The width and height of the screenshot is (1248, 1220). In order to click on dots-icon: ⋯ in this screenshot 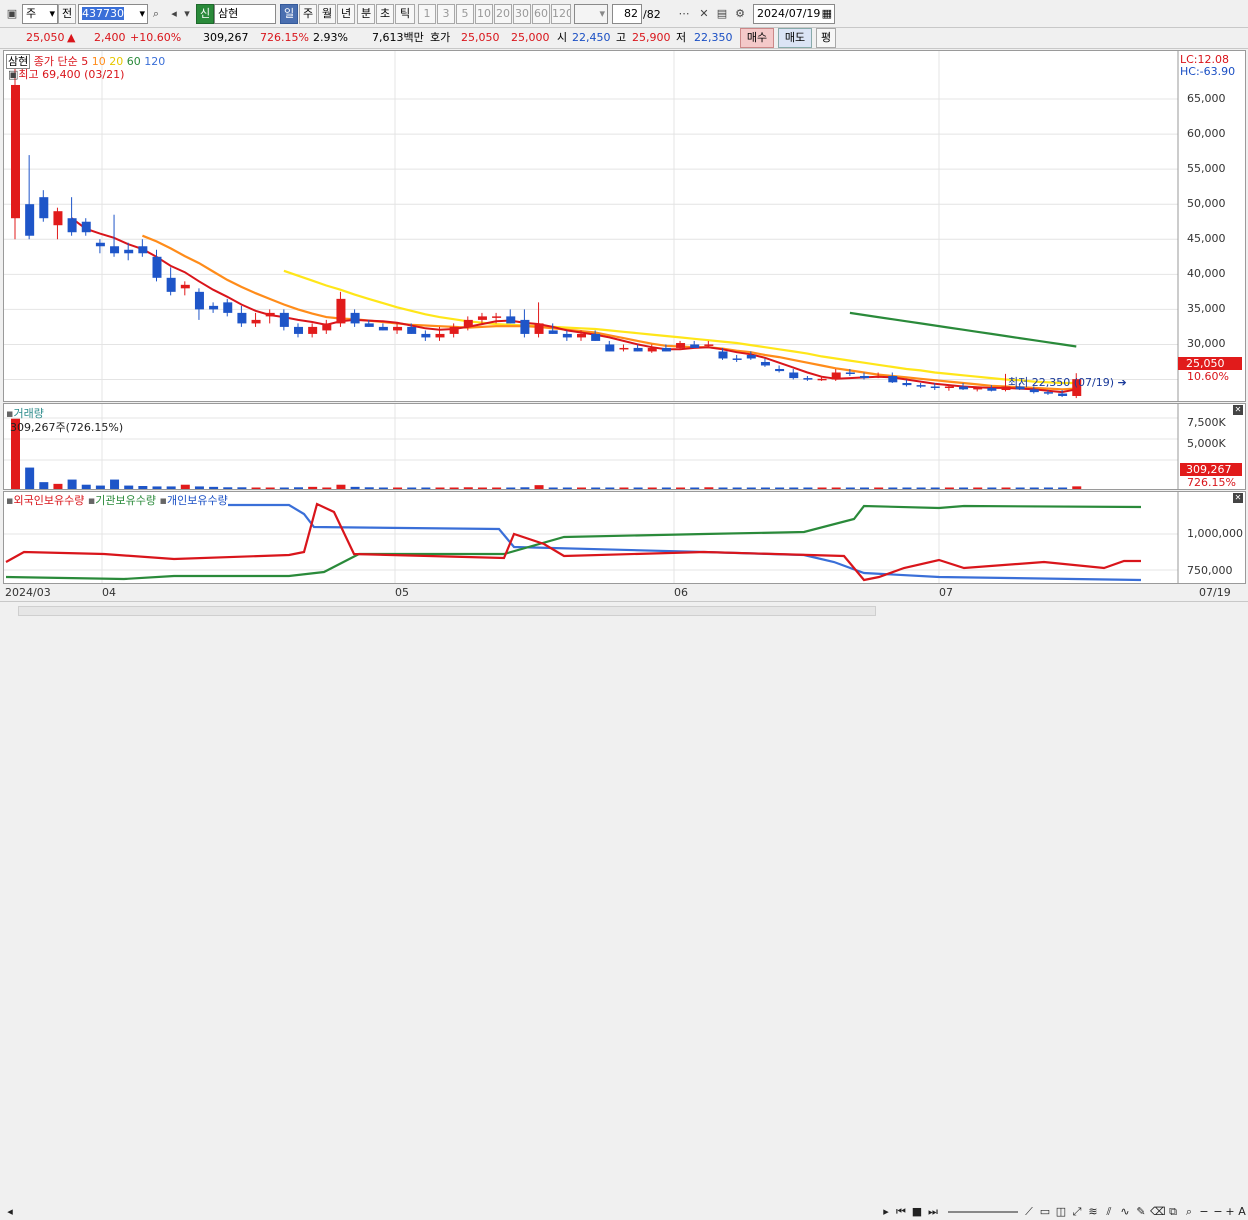, I will do `click(684, 14)`.